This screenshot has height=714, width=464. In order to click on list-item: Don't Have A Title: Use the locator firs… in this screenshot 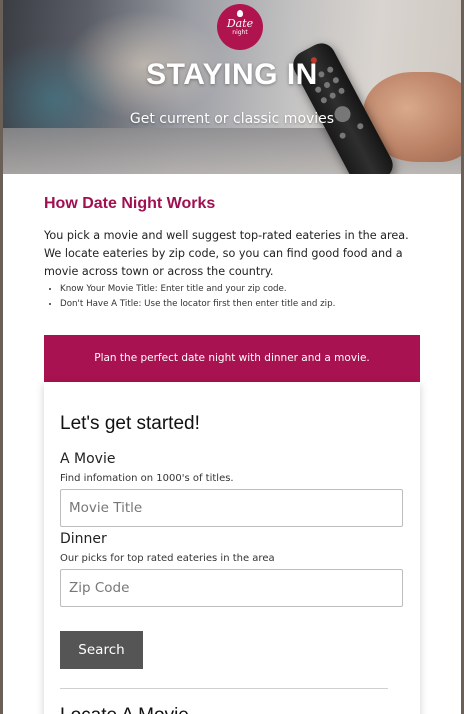, I will do `click(255, 304)`.